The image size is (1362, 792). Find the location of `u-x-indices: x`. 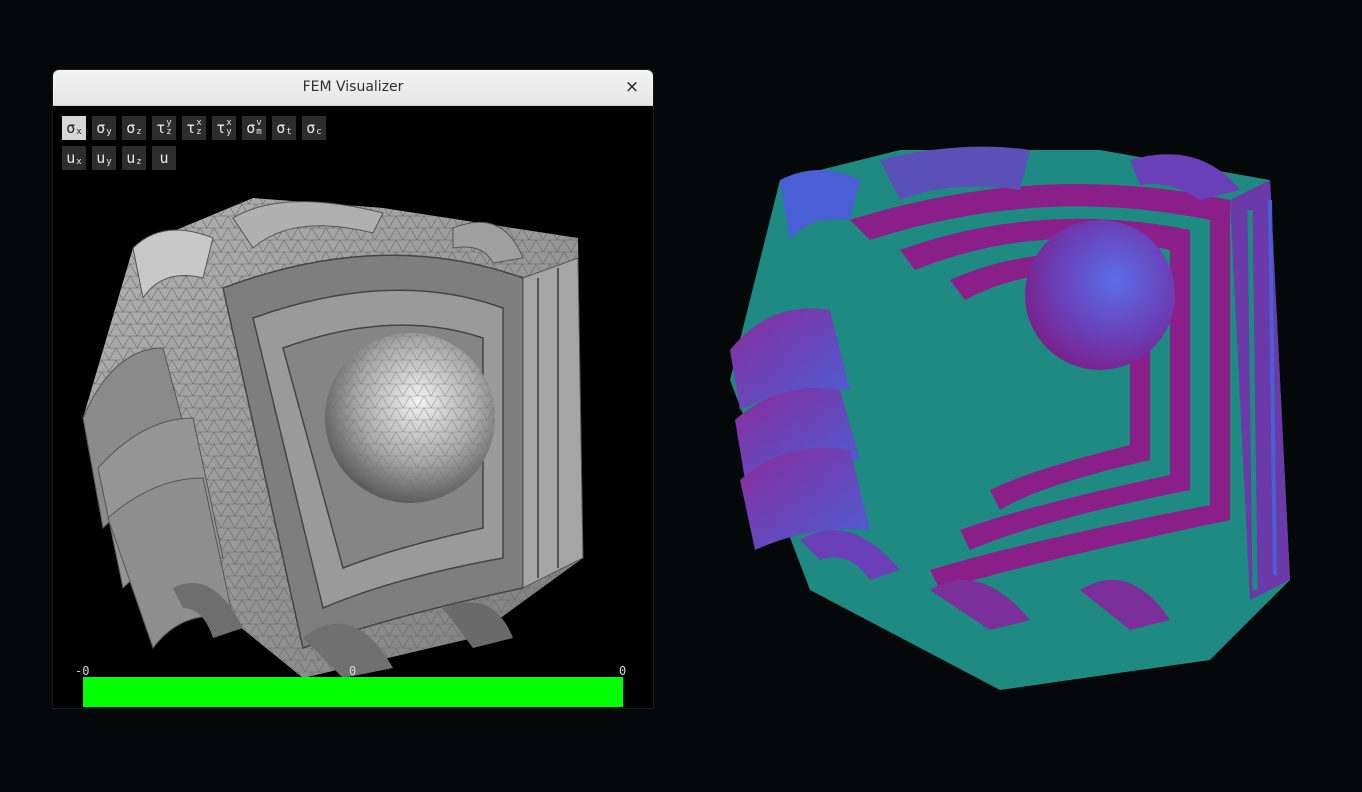

u-x-indices: x is located at coordinates (78, 158).